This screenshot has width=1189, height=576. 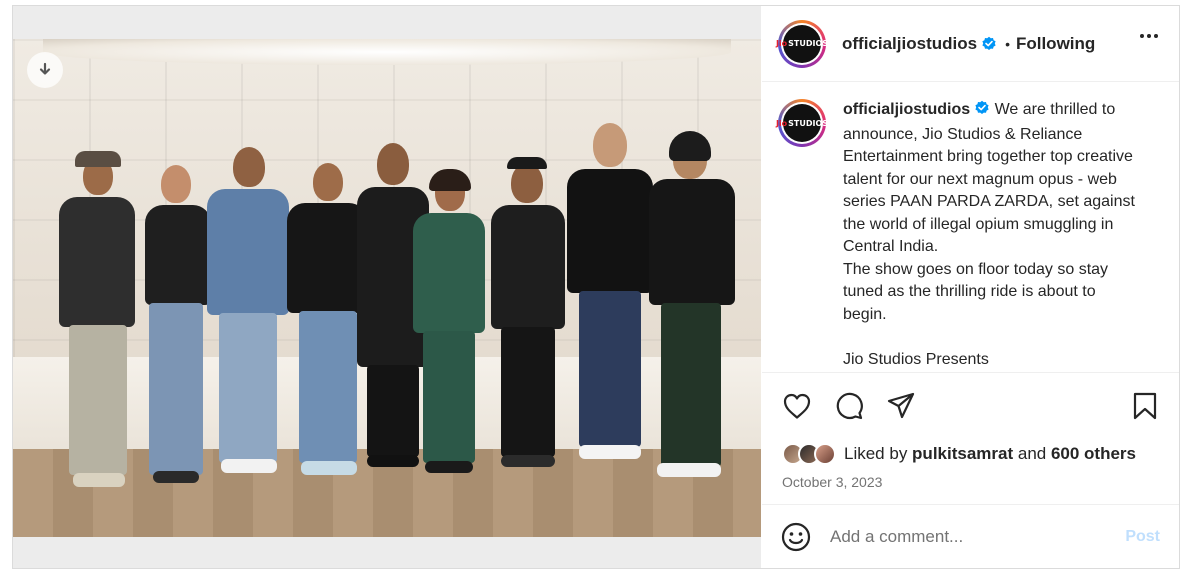 I want to click on likes-summary: Liked by pulkitsamrat and 600 others, so click(x=959, y=454).